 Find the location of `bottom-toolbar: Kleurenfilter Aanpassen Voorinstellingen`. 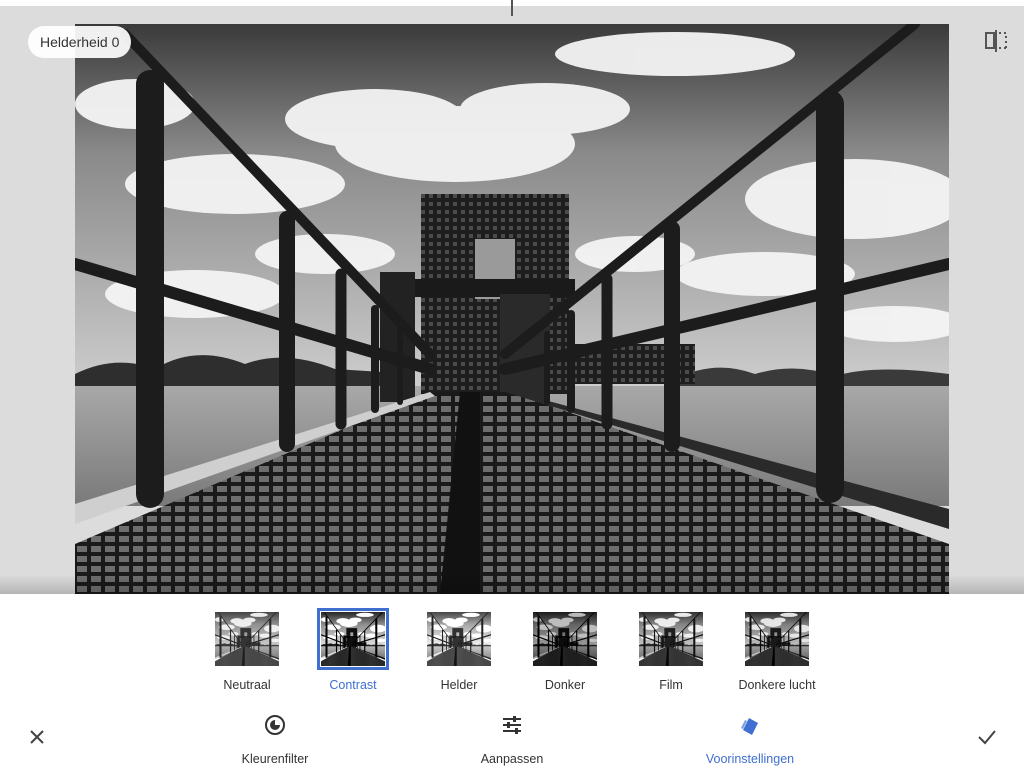

bottom-toolbar: Kleurenfilter Aanpassen Voorinstellingen is located at coordinates (512, 737).